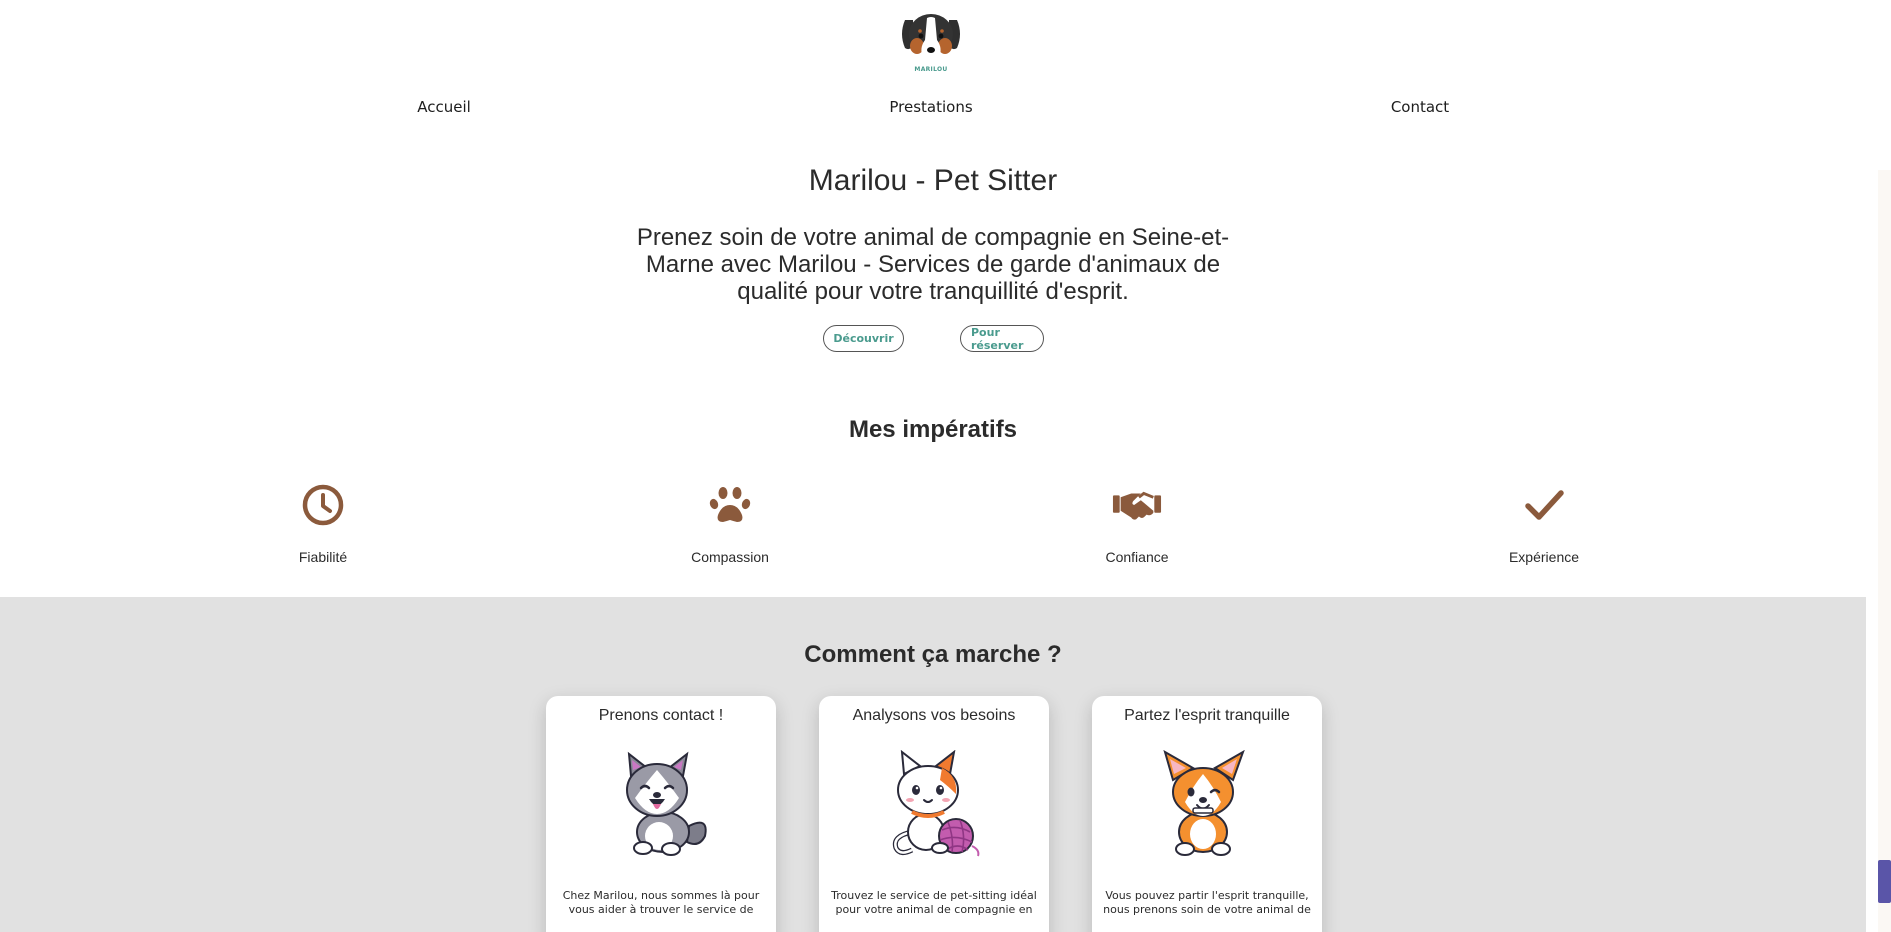  I want to click on nav-link-accueil: Accueil, so click(444, 107).